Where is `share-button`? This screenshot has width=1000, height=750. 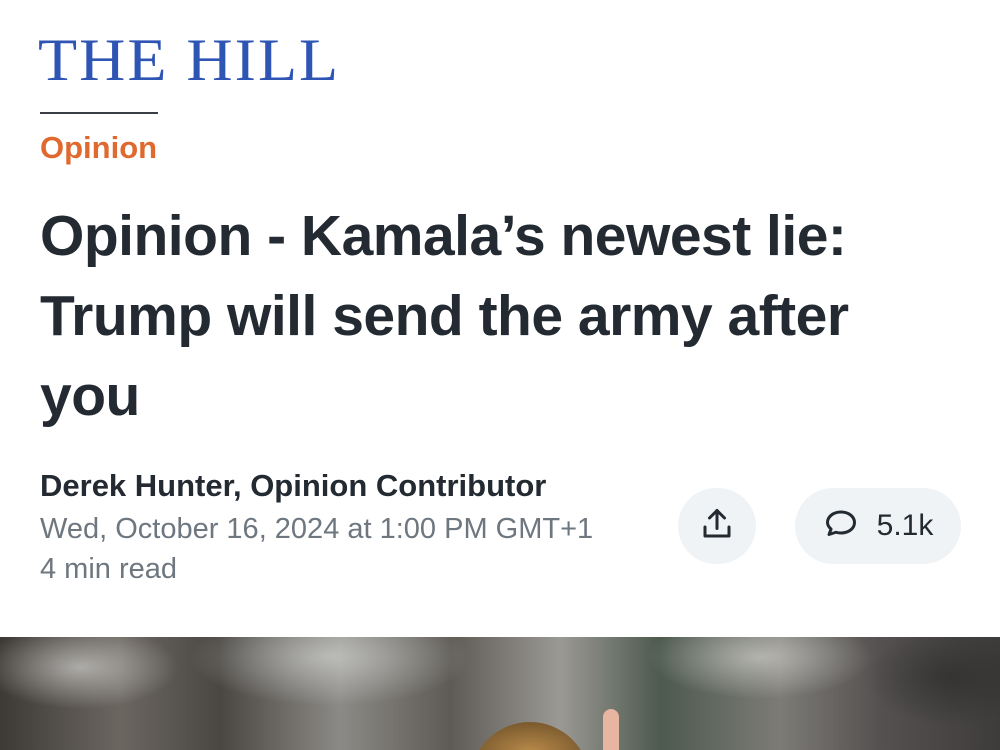 share-button is located at coordinates (717, 526).